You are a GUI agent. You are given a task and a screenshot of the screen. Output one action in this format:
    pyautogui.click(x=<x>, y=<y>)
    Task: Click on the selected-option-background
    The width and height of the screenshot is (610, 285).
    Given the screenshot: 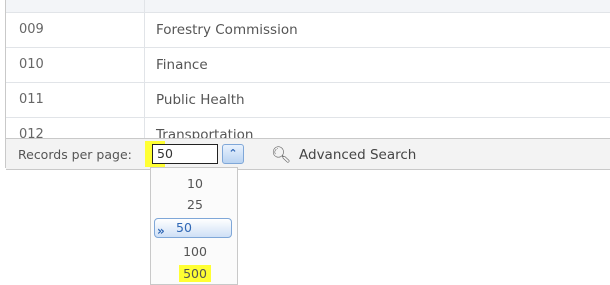 What is the action you would take?
    pyautogui.click(x=193, y=228)
    